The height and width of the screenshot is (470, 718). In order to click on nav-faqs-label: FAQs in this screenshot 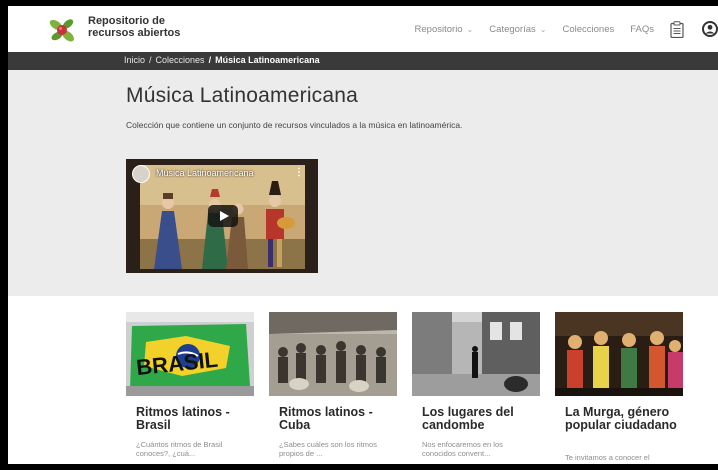, I will do `click(642, 29)`.